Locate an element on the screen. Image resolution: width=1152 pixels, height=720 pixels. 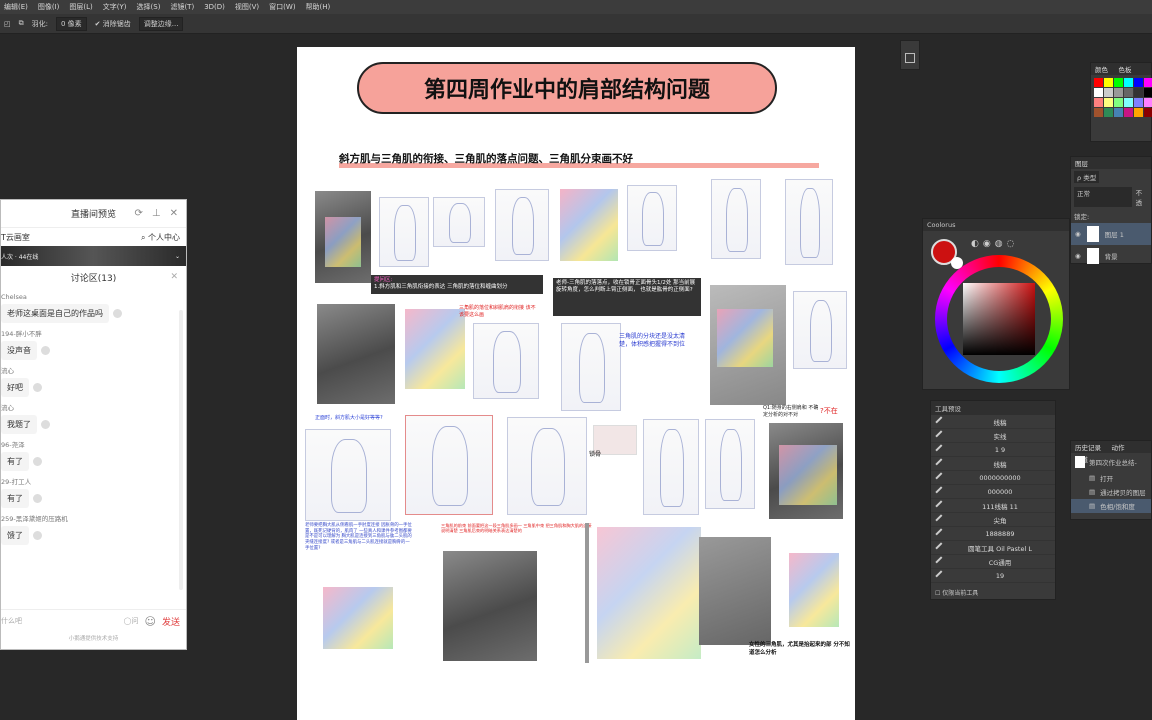
preset-item: 000000 is located at coordinates (993, 492).